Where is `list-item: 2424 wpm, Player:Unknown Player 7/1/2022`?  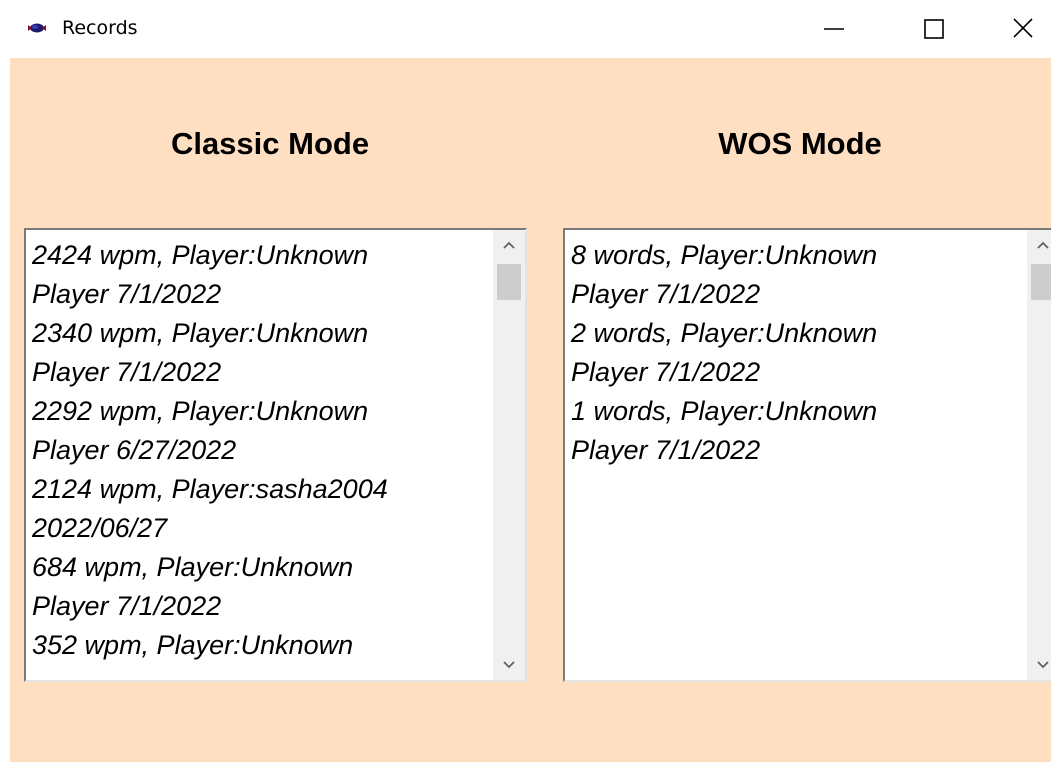 list-item: 2424 wpm, Player:Unknown Player 7/1/2022 is located at coordinates (260, 275).